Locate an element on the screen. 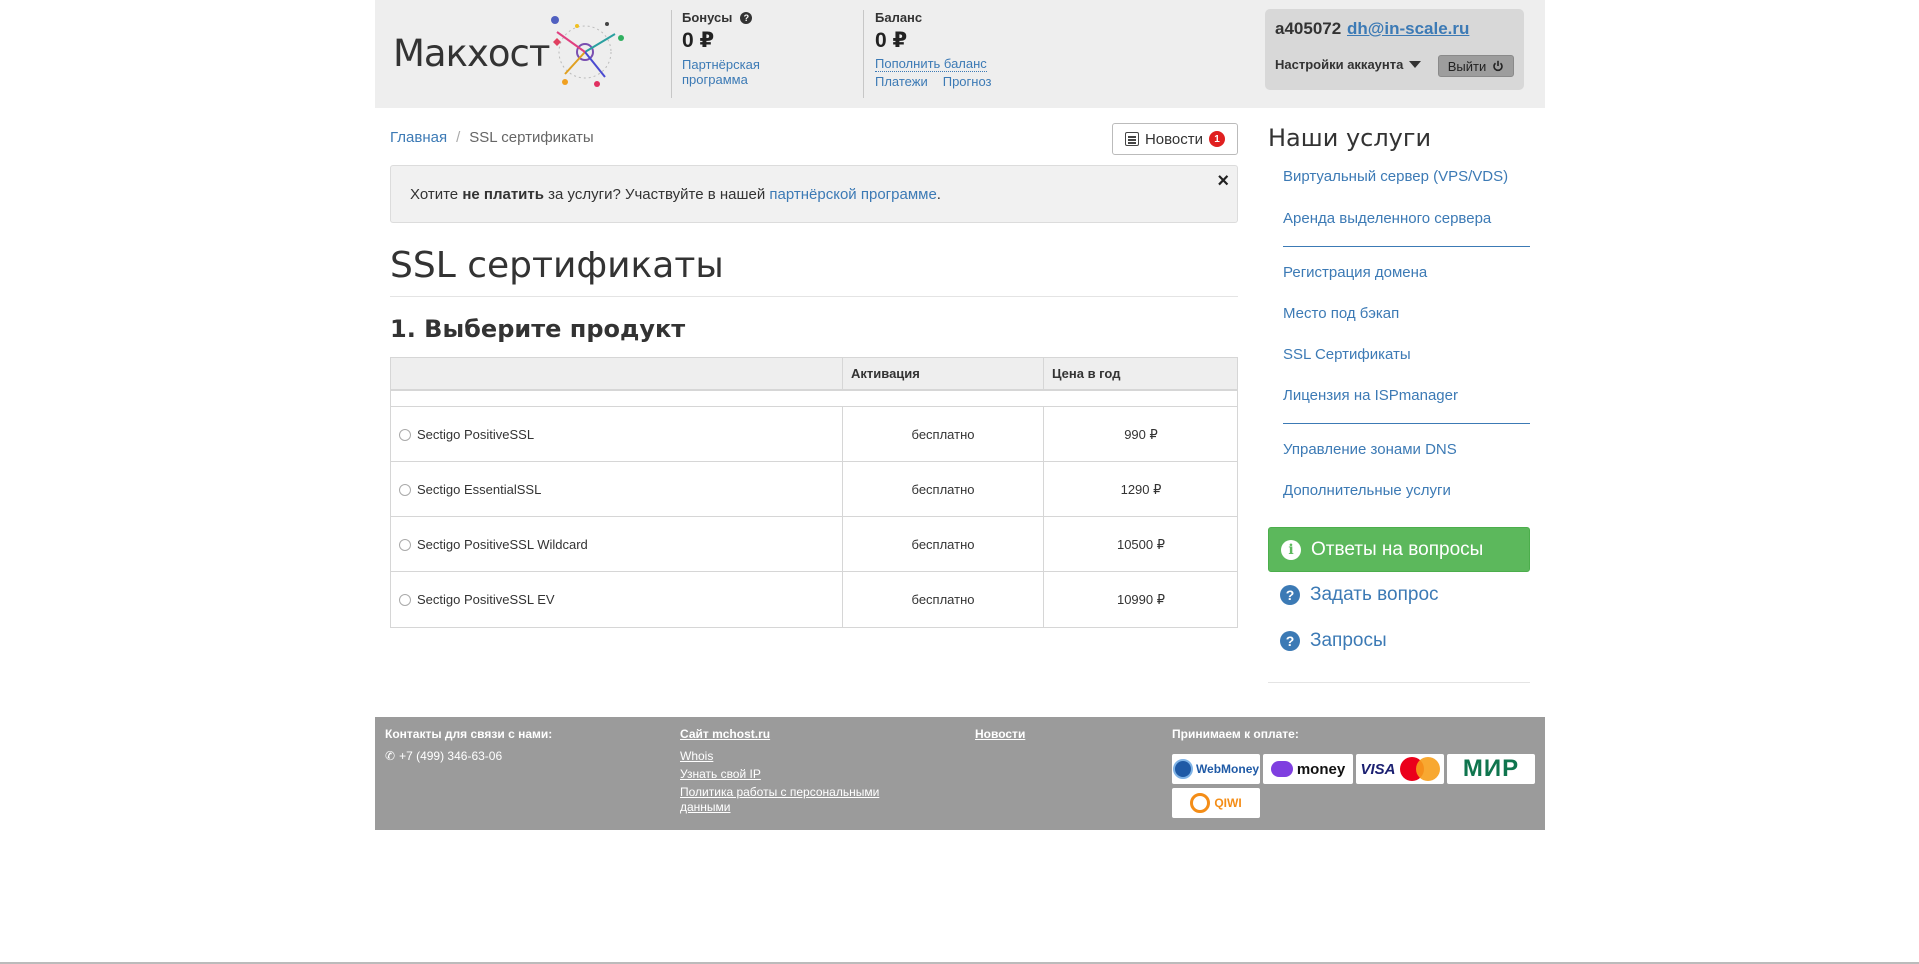  alert-text-bold: не платить is located at coordinates (503, 194).